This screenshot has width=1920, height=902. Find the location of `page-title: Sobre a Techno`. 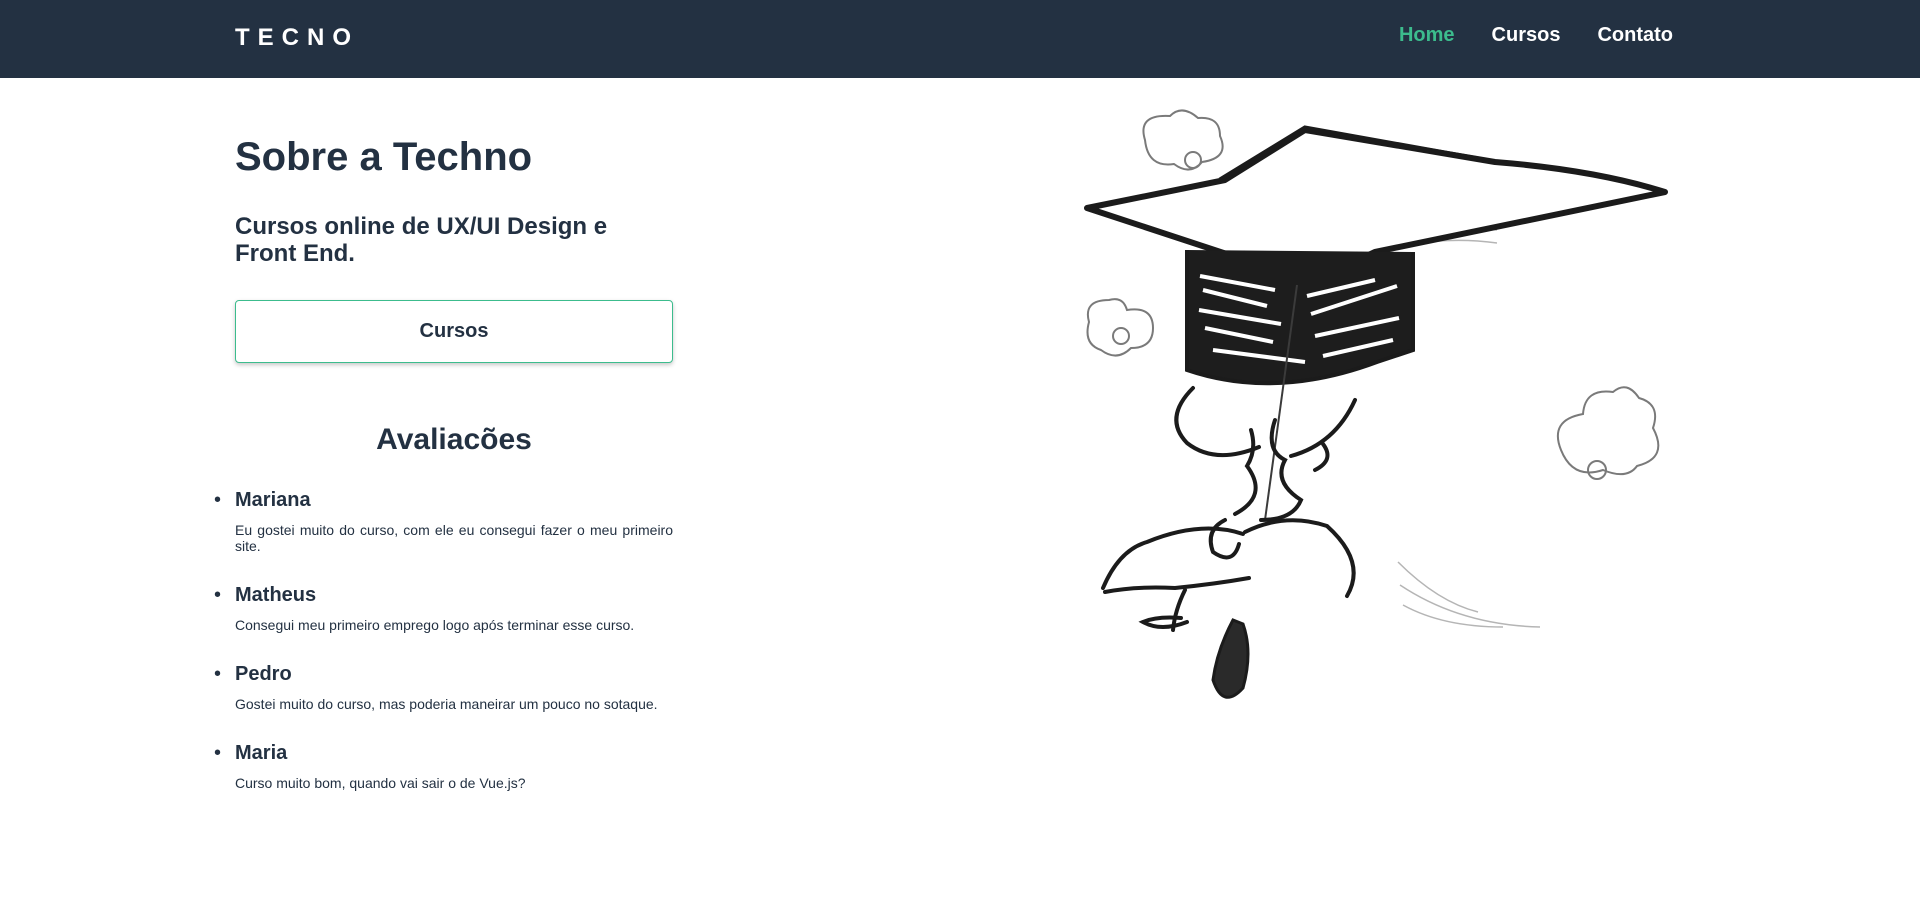

page-title: Sobre a Techno is located at coordinates (384, 157).